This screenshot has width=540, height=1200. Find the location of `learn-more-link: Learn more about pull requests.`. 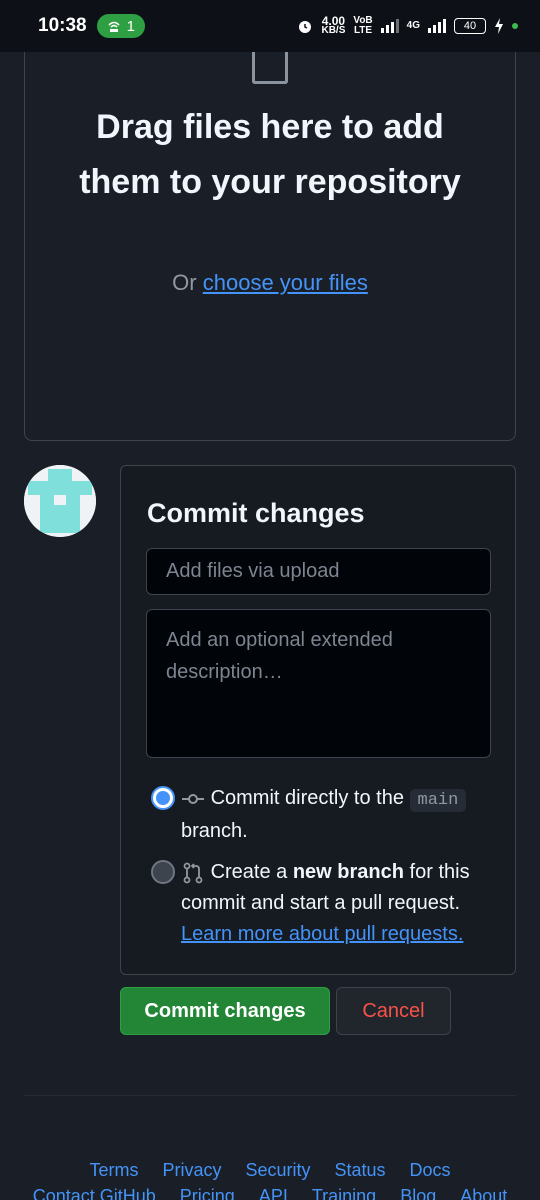

learn-more-link: Learn more about pull requests. is located at coordinates (322, 934).